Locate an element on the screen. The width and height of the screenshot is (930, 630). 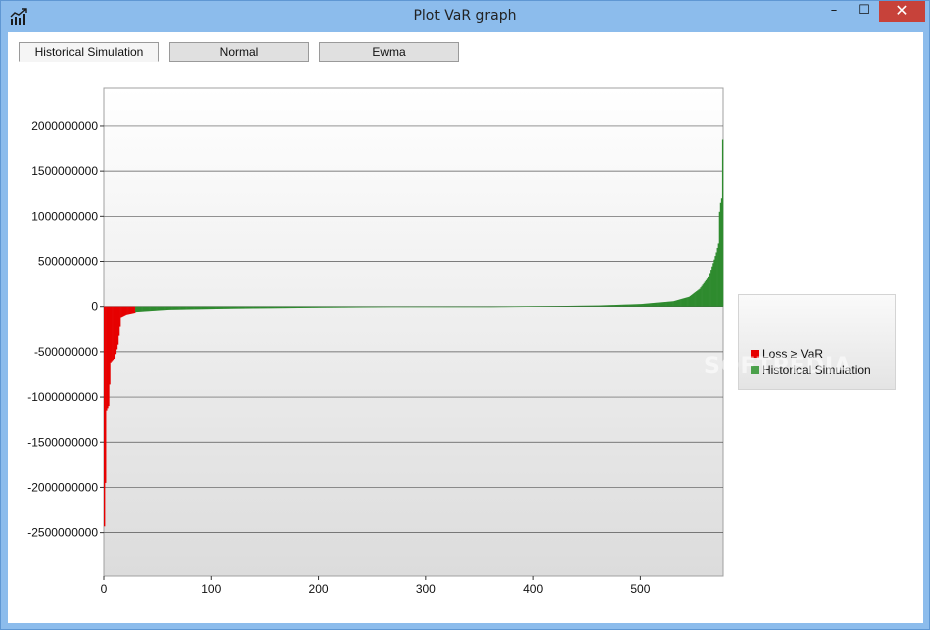
chart-legend: Loss ≥ VaR Historical Simulation is located at coordinates (817, 342).